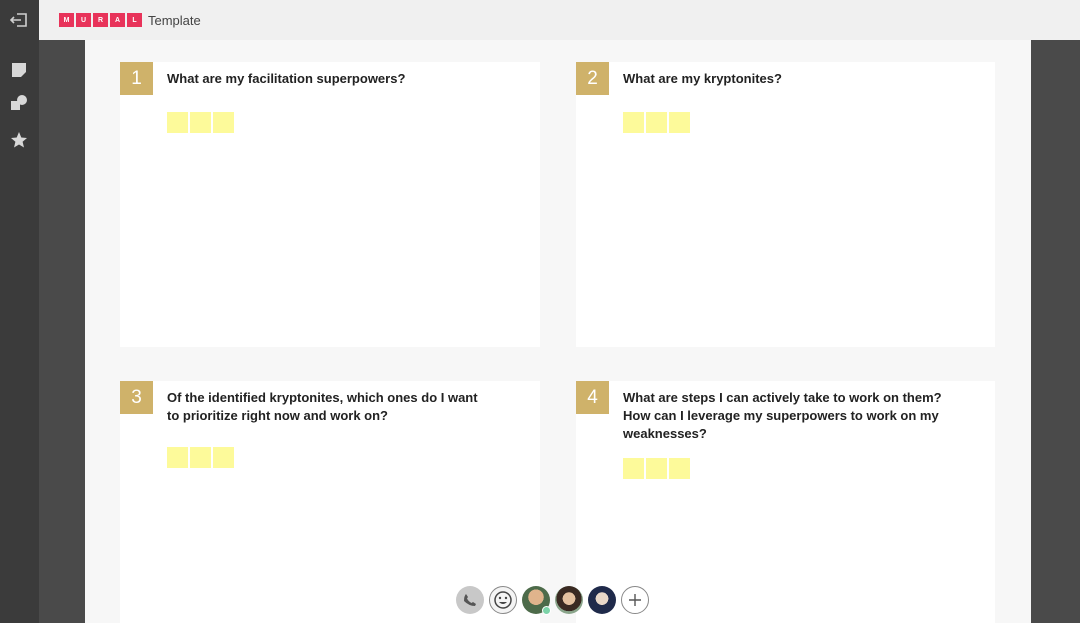  I want to click on logo-letter: L, so click(134, 20).